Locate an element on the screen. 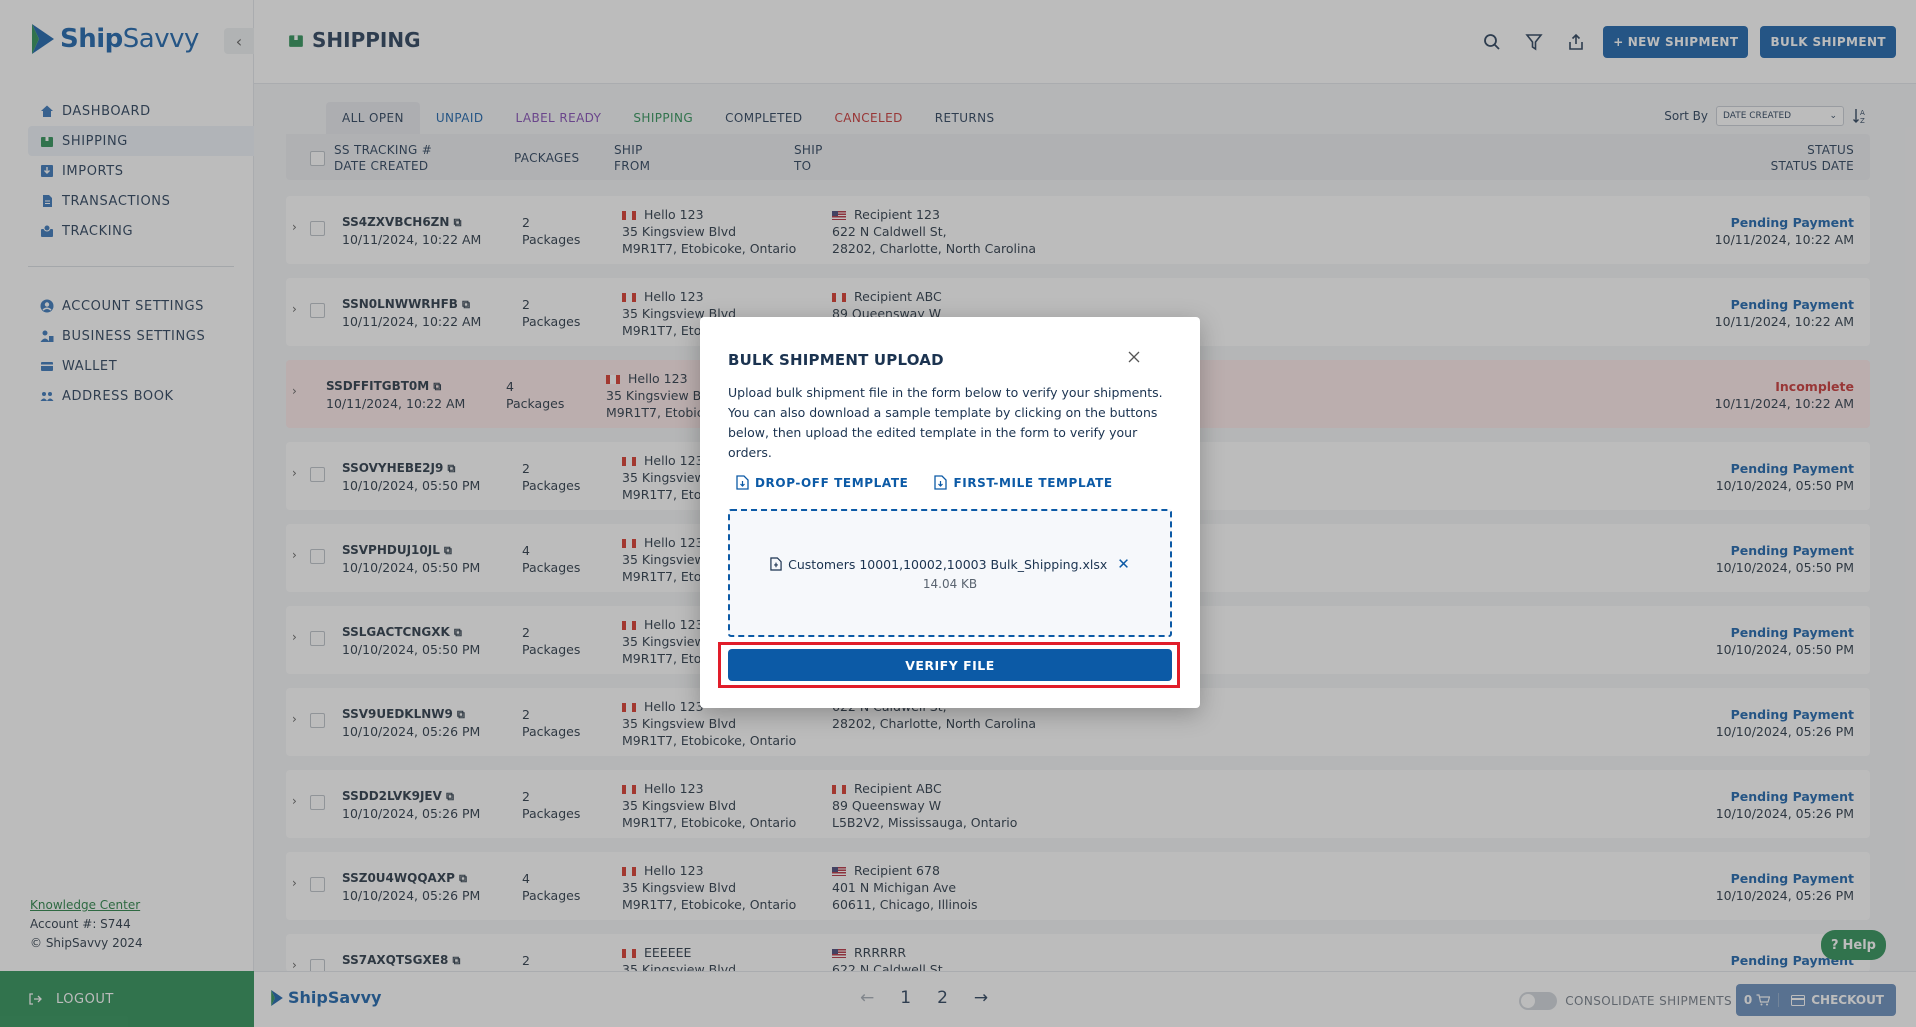 The height and width of the screenshot is (1027, 1916). template-buttons: DROP-OFF TEMPLATE FIRST-MILE TEMPLATE is located at coordinates (924, 482).